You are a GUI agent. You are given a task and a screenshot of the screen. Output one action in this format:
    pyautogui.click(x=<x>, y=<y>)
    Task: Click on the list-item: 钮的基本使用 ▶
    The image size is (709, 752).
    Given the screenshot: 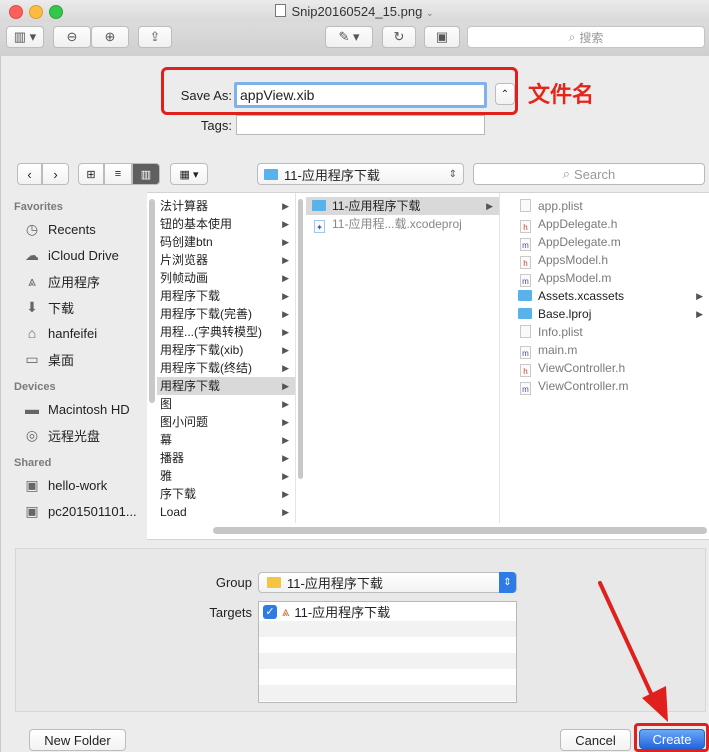 What is the action you would take?
    pyautogui.click(x=226, y=224)
    